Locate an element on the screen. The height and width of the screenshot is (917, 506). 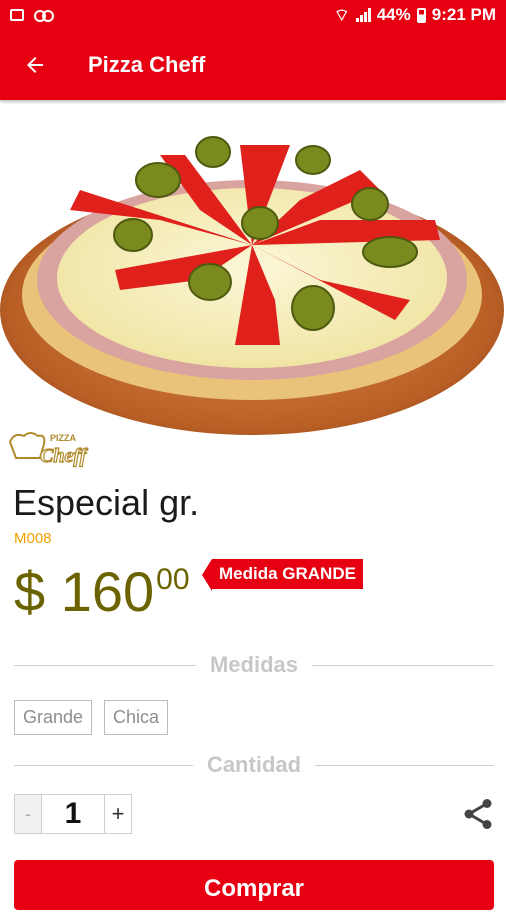
sizes-section-header: Medidas is located at coordinates (254, 665).